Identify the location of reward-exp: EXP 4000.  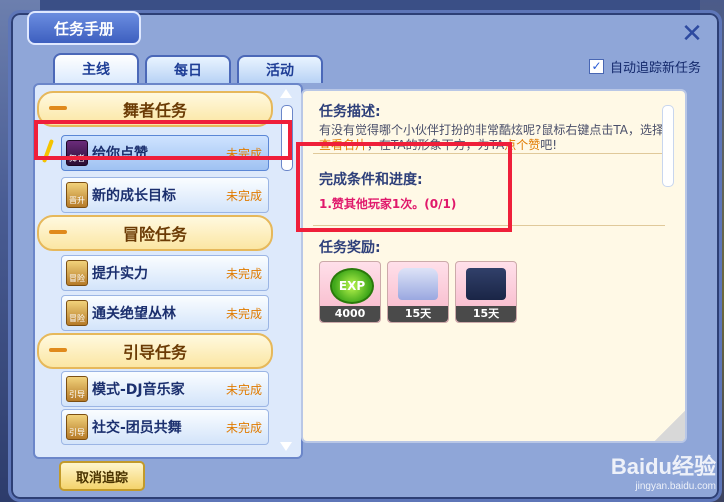
(350, 292).